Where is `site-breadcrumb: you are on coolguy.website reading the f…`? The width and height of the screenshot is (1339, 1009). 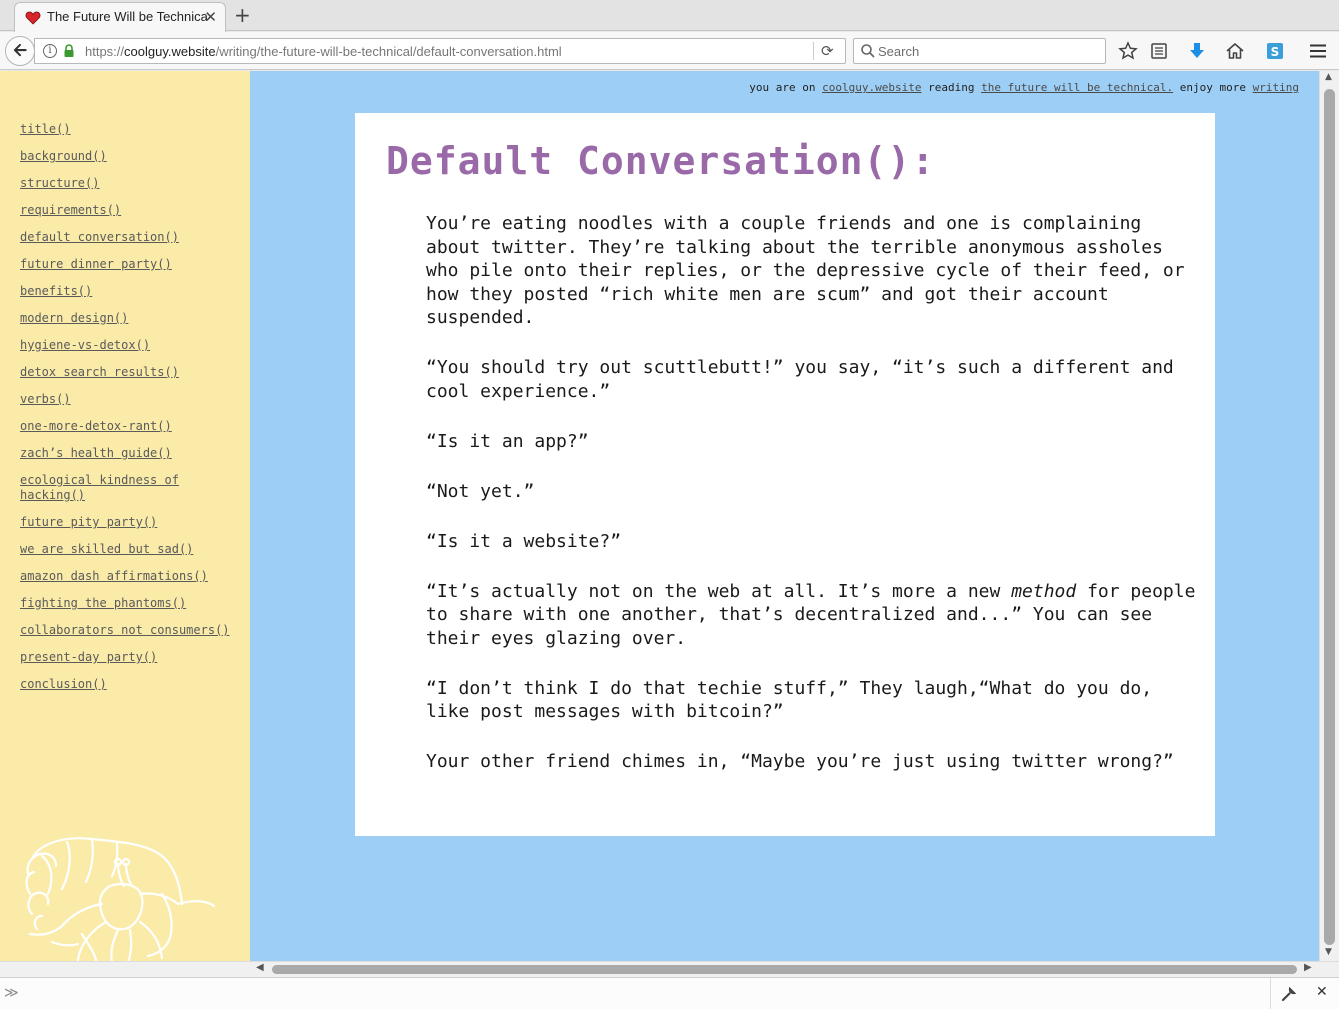
site-breadcrumb: you are on coolguy.website reading the f… is located at coordinates (1024, 87).